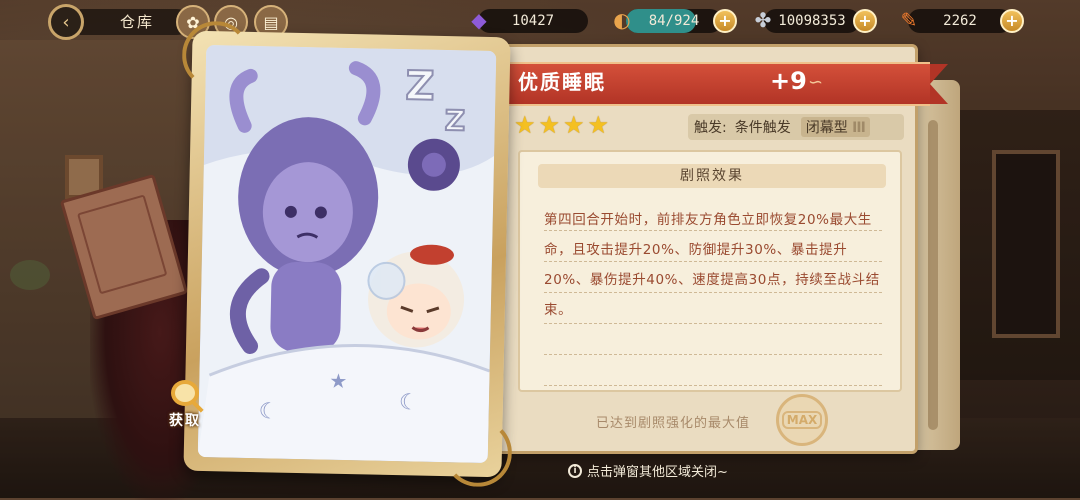 Image resolution: width=1080 pixels, height=500 pixels. Describe the element at coordinates (796, 127) in the screenshot. I see `trigger-info: 触发: 条件触发 闭幕型 III` at that location.